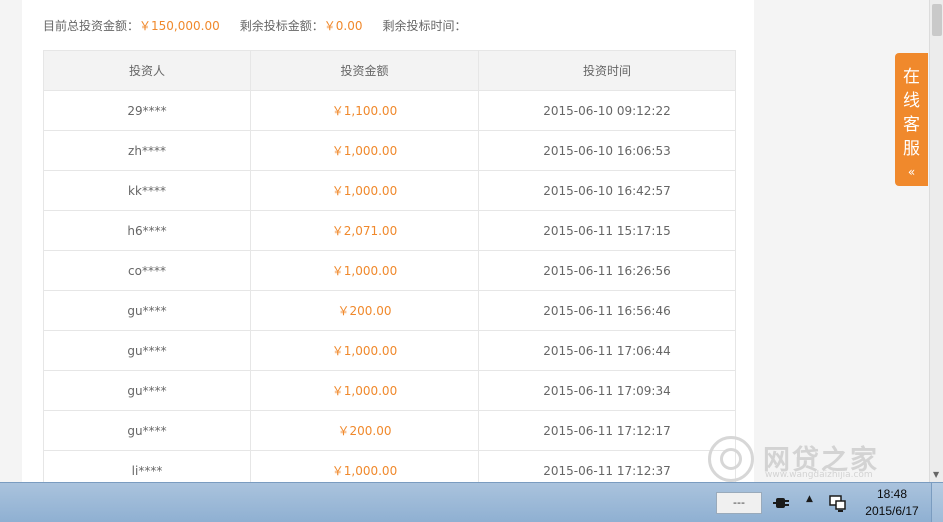  I want to click on clock-time: 18:48, so click(892, 494).